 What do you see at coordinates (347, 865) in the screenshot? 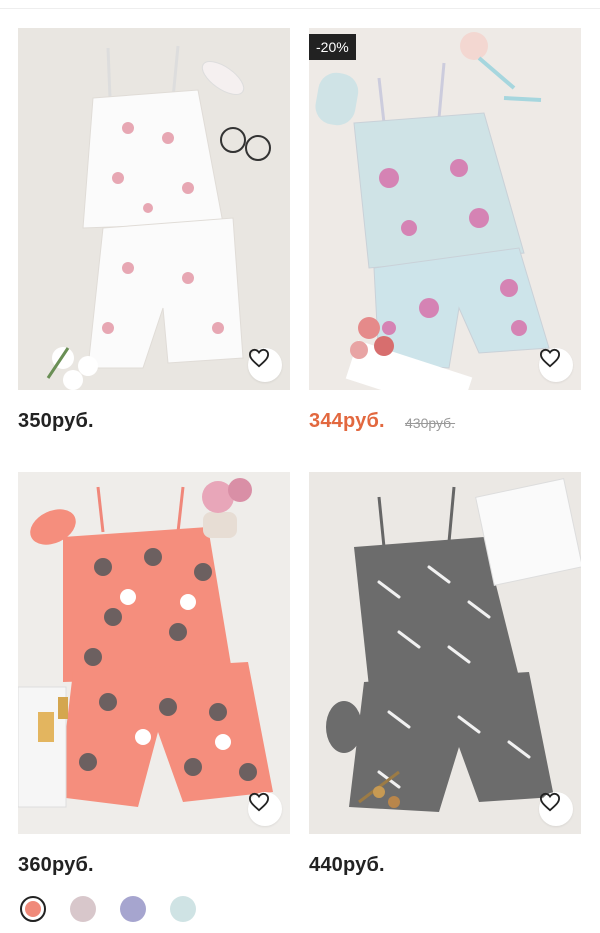
I see `product-price: 440руб.` at bounding box center [347, 865].